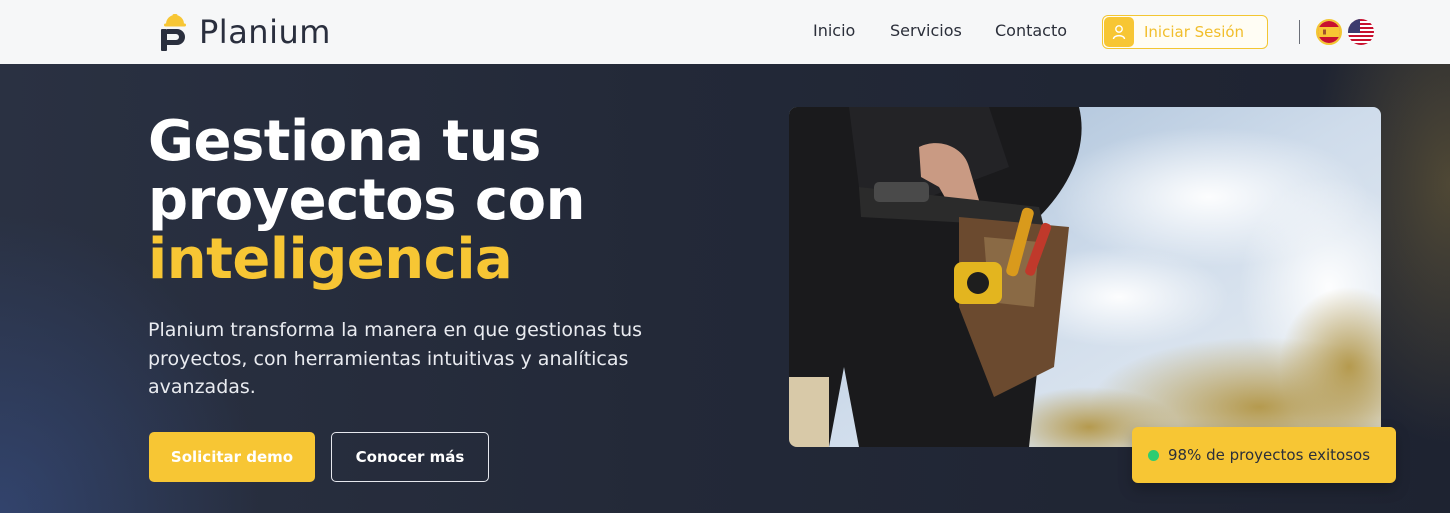  I want to click on login-button: Iniciar Sesión, so click(1185, 32).